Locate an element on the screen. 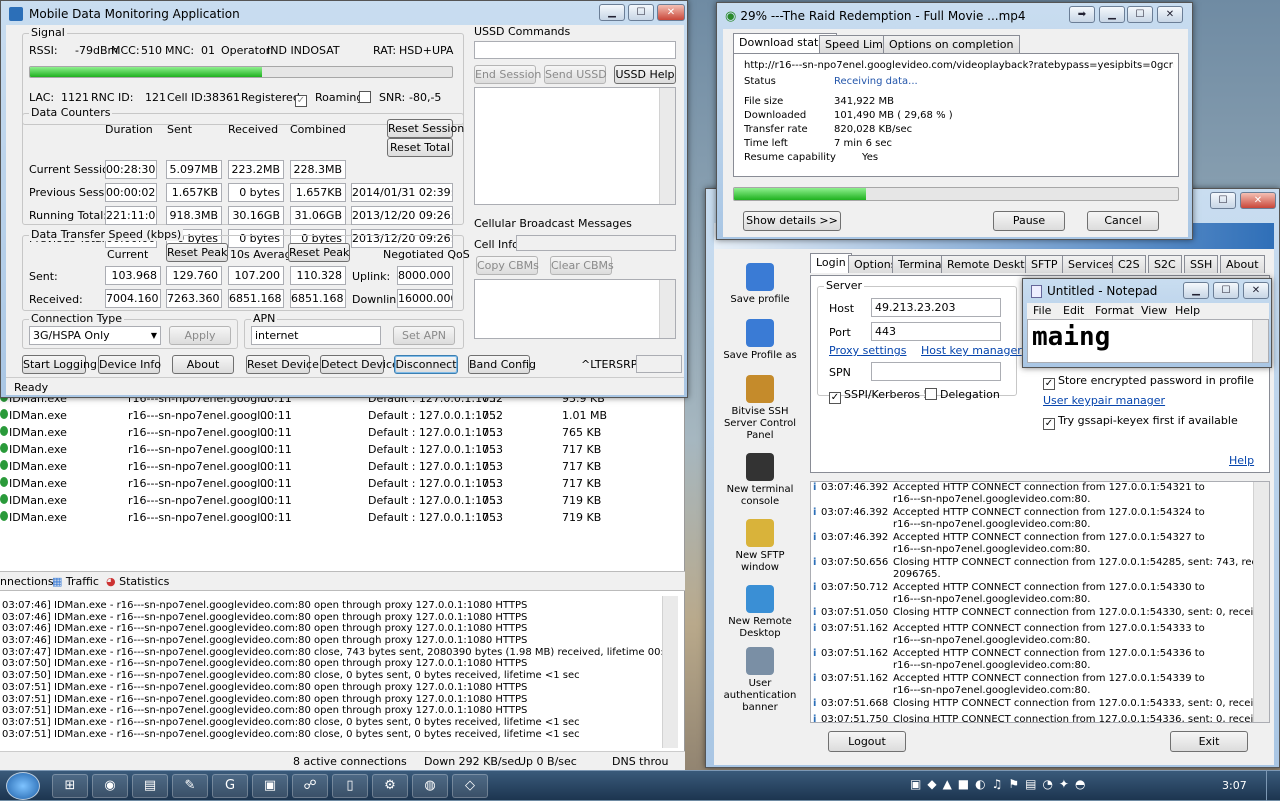  copy-cbms-button: Copy CBMs is located at coordinates (507, 265).